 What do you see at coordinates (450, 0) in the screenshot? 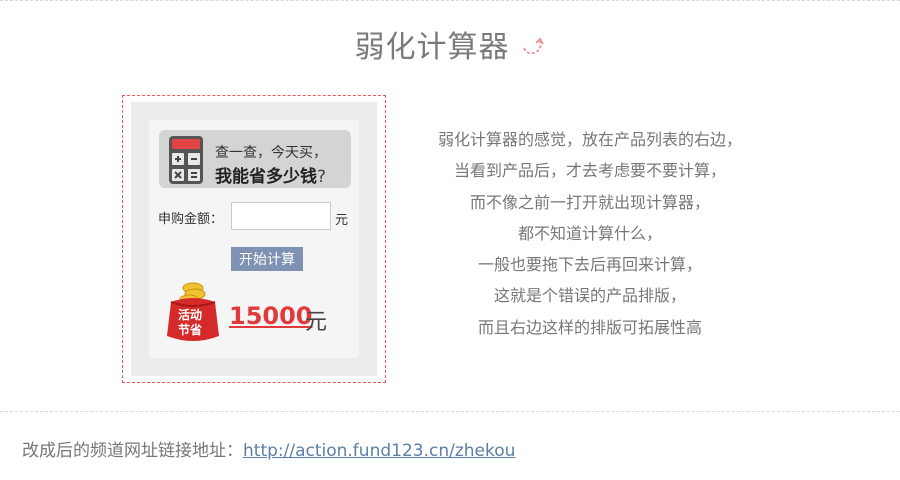
I see `top-divider` at bounding box center [450, 0].